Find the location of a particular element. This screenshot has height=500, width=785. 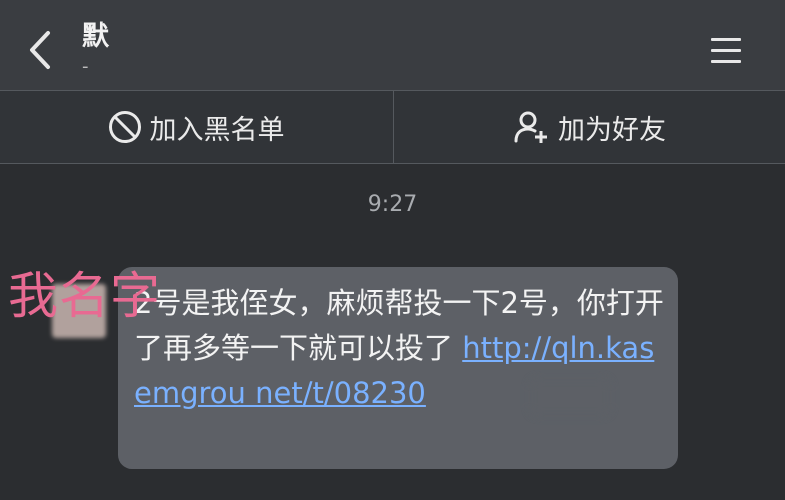

contact-title: 默 is located at coordinates (95, 36).